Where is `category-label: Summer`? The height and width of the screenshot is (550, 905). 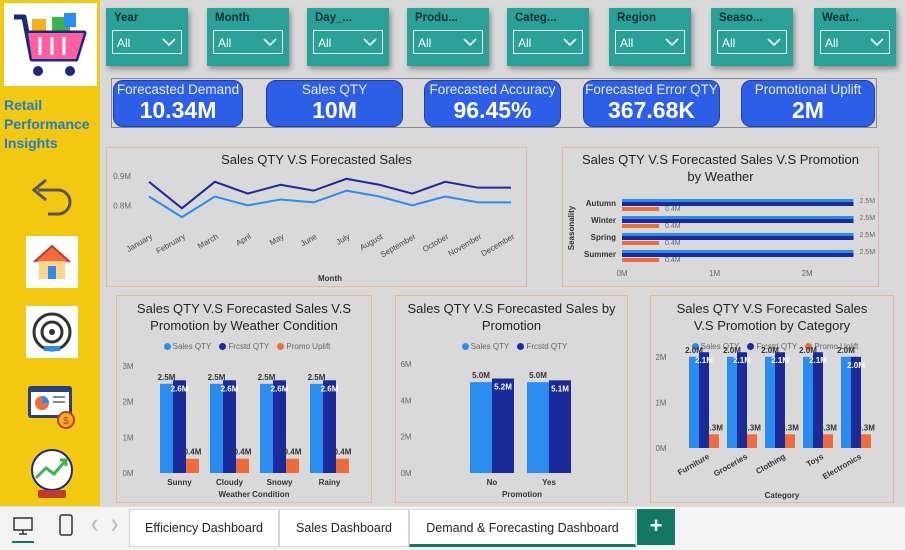 category-label: Summer is located at coordinates (600, 254).